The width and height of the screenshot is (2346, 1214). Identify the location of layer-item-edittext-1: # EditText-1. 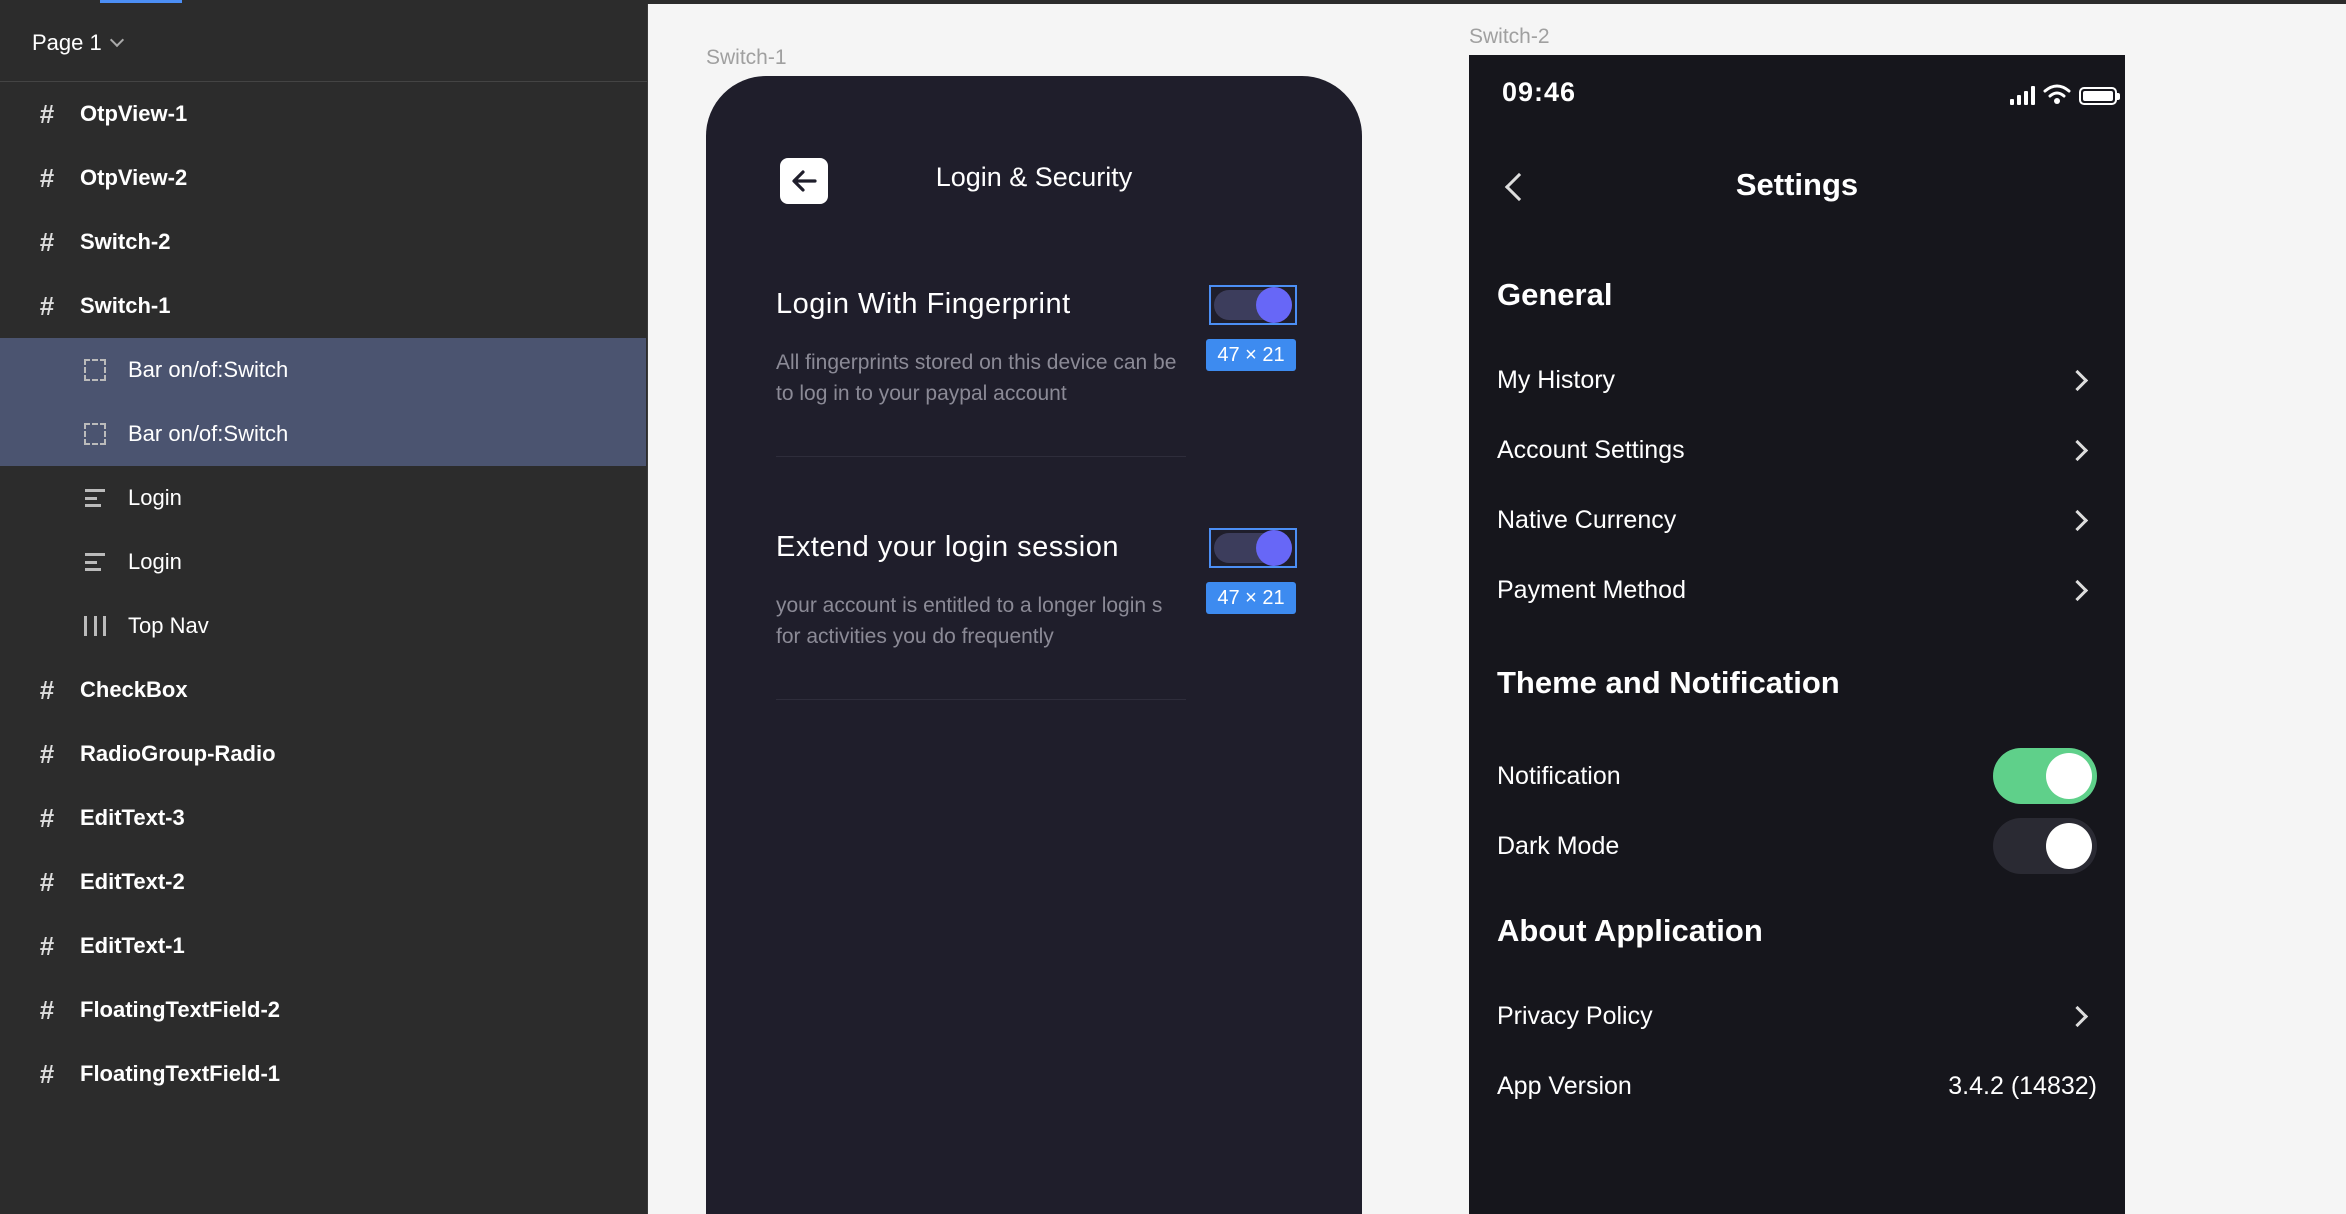
(323, 946).